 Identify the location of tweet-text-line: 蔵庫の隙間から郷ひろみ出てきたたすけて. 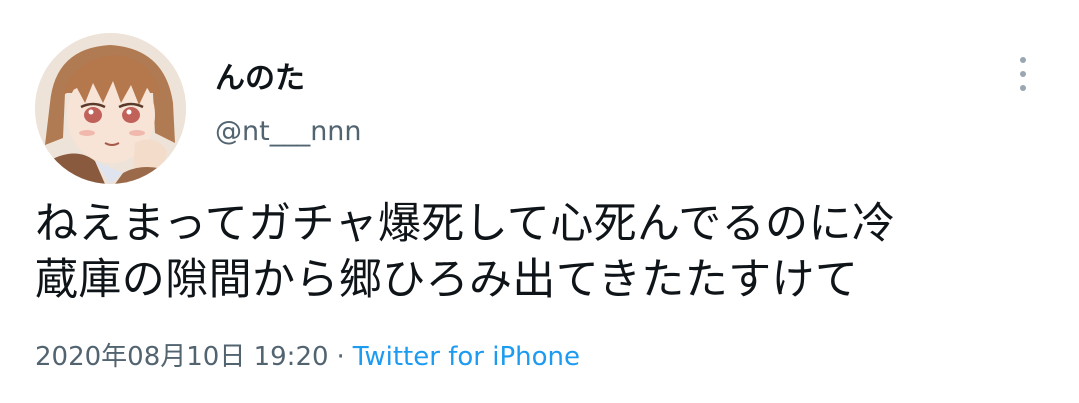
(447, 280).